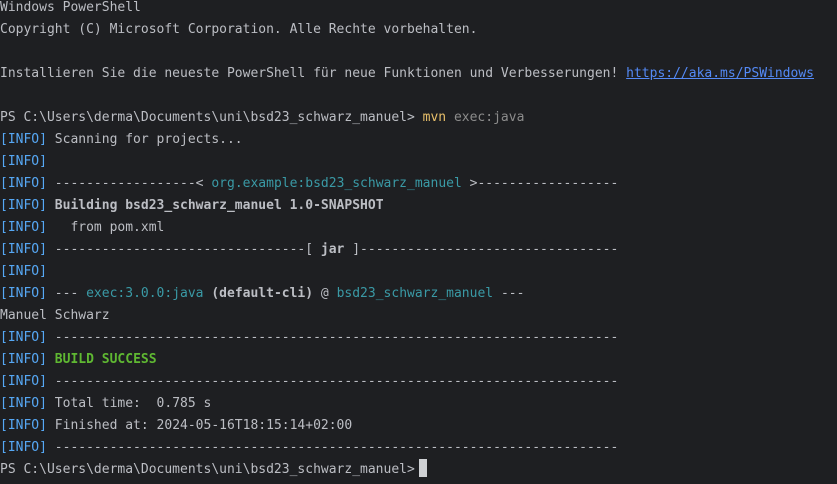 This screenshot has height=484, width=837. I want to click on total-time: Total time: 0.785 s, so click(129, 403).